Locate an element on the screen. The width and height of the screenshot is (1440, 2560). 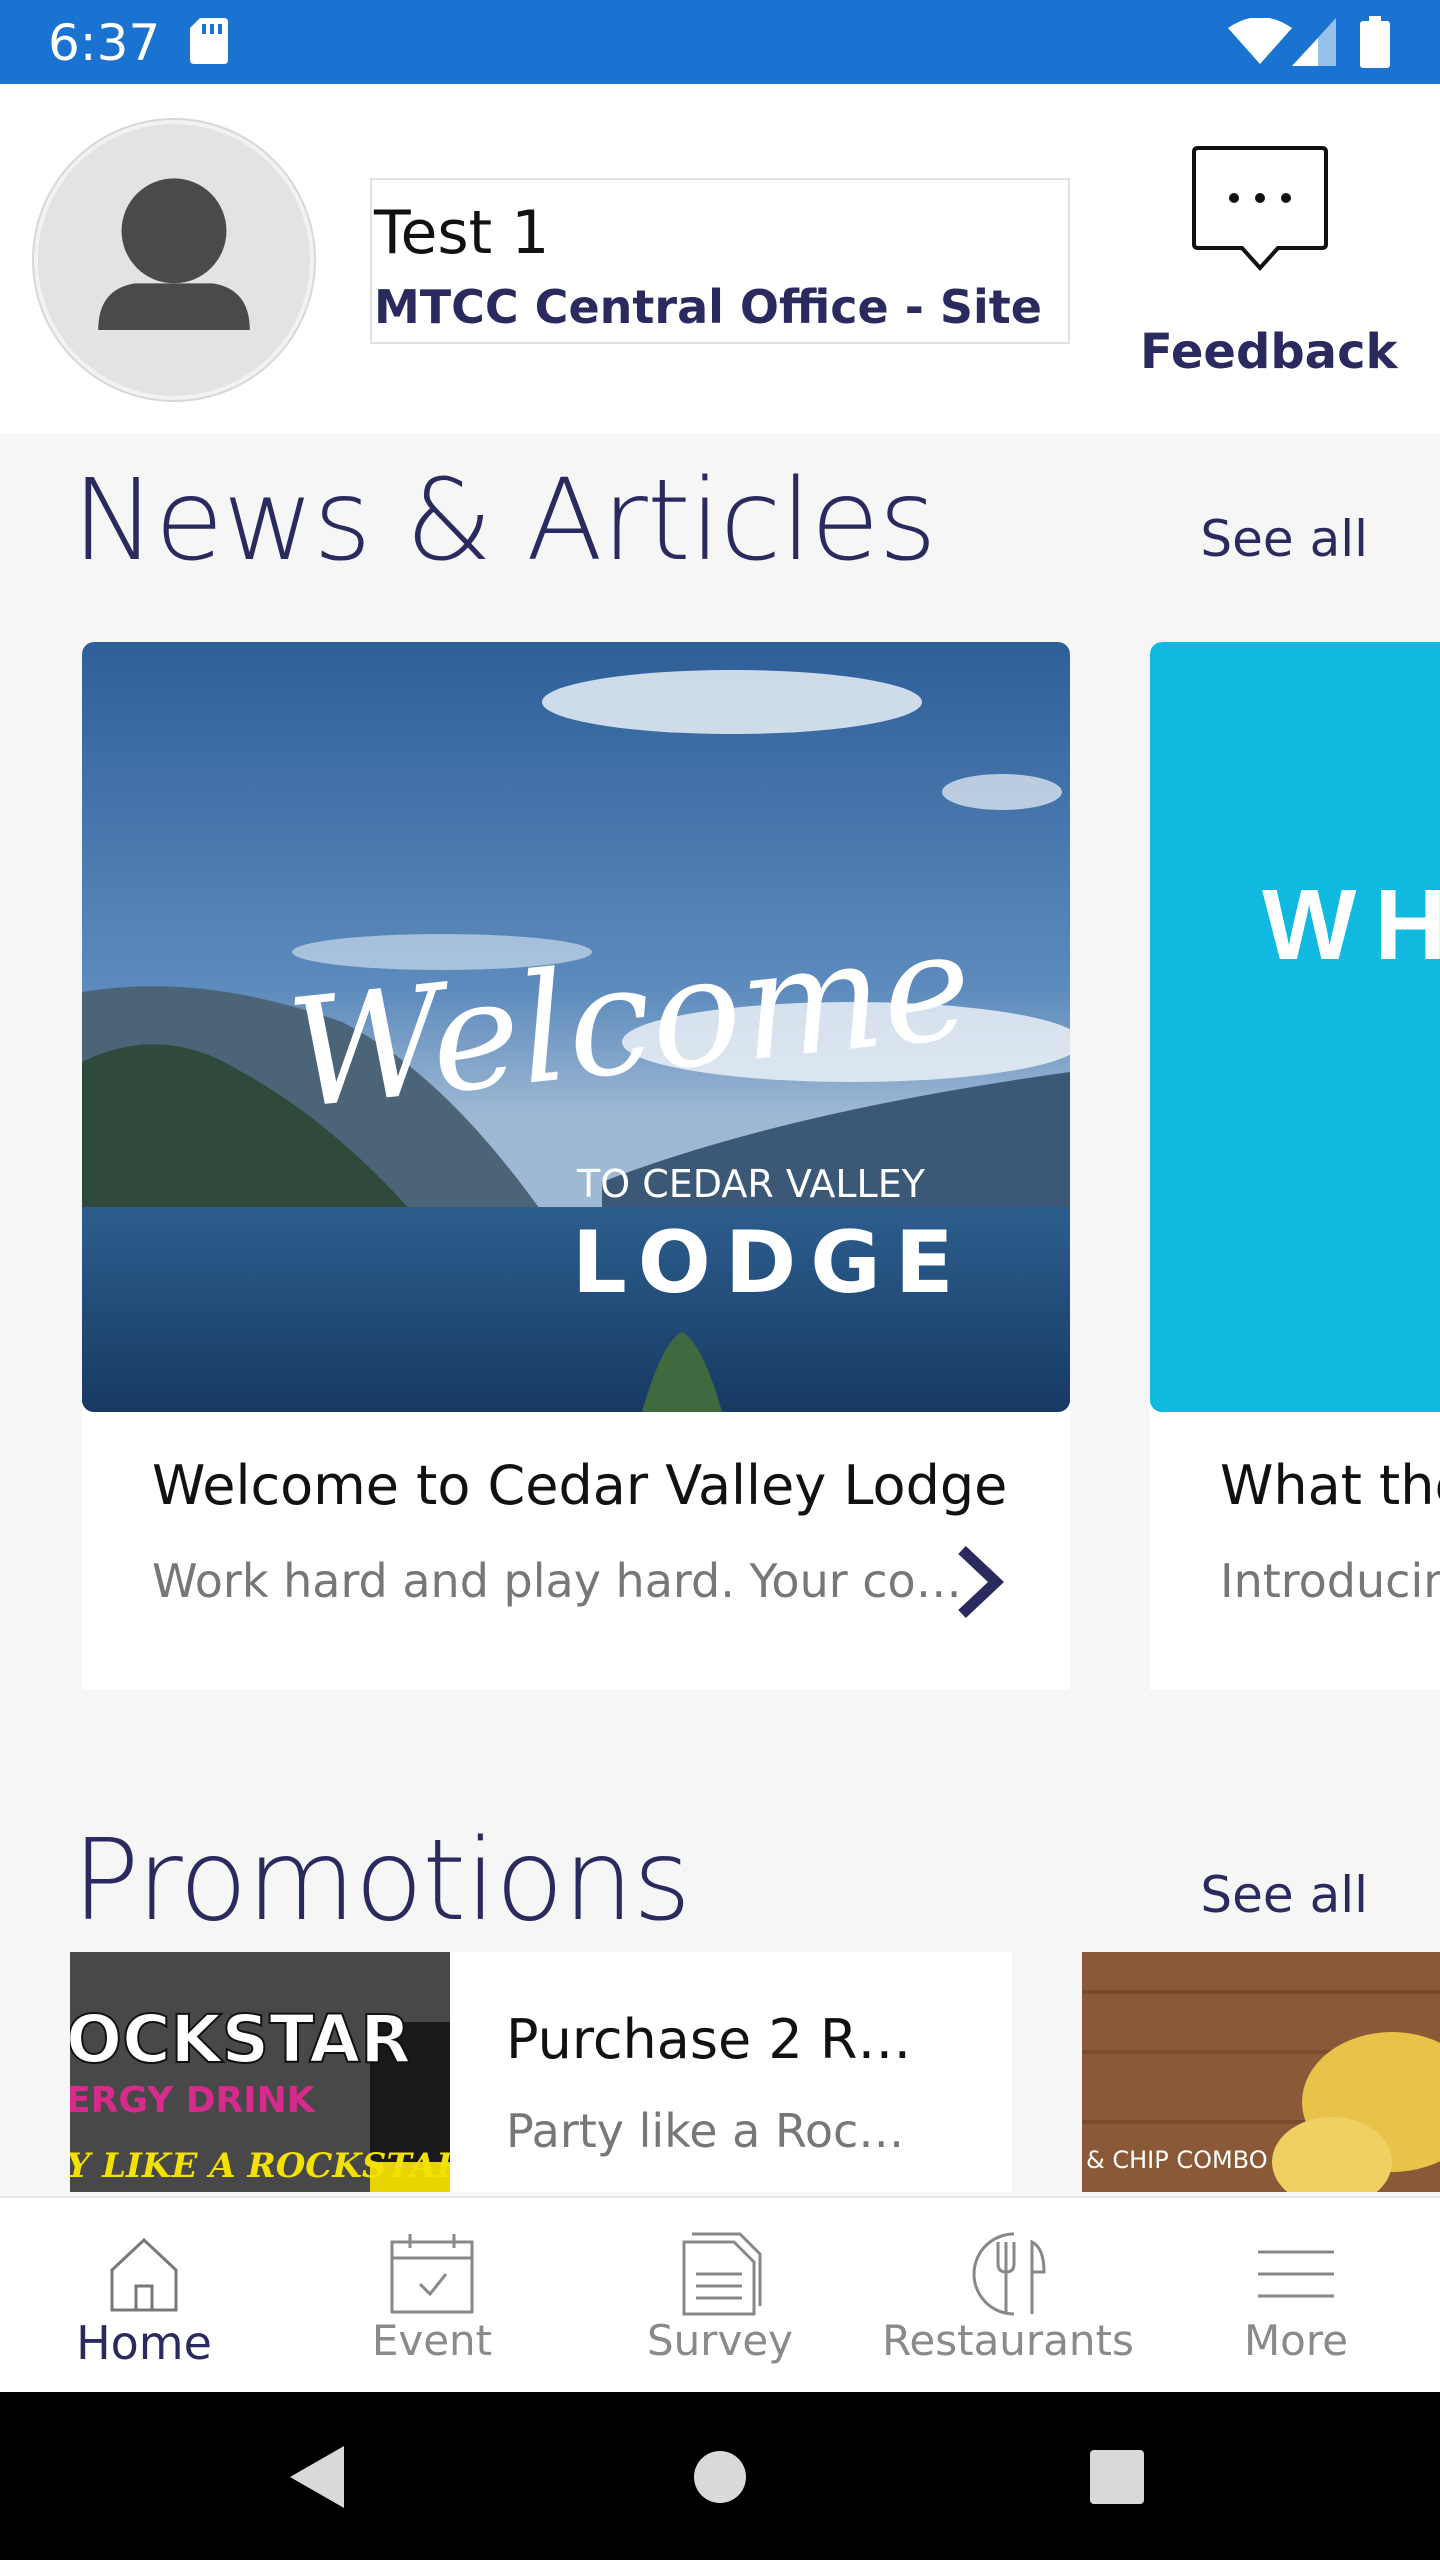
promotion-card: & CHIP COMBO is located at coordinates (1261, 2072).